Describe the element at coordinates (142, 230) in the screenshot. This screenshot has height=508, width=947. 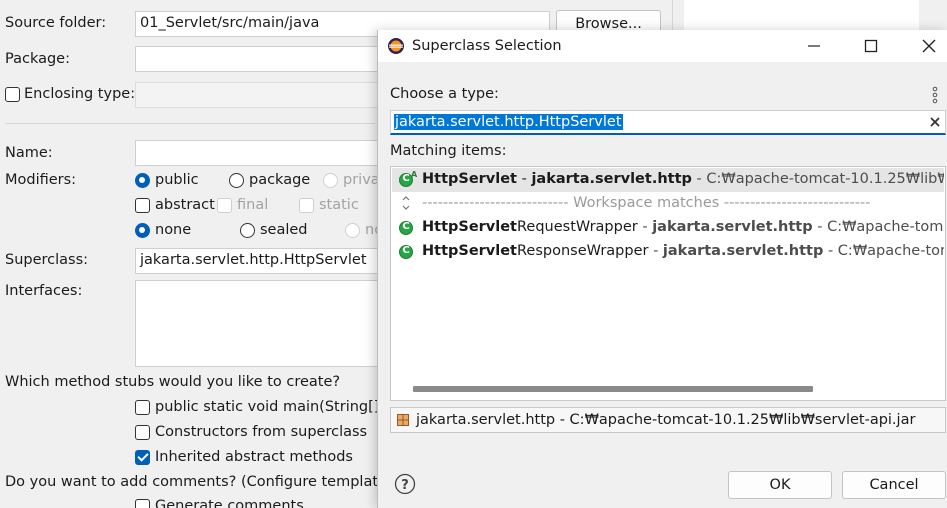
I see `modifier-none-radio` at that location.